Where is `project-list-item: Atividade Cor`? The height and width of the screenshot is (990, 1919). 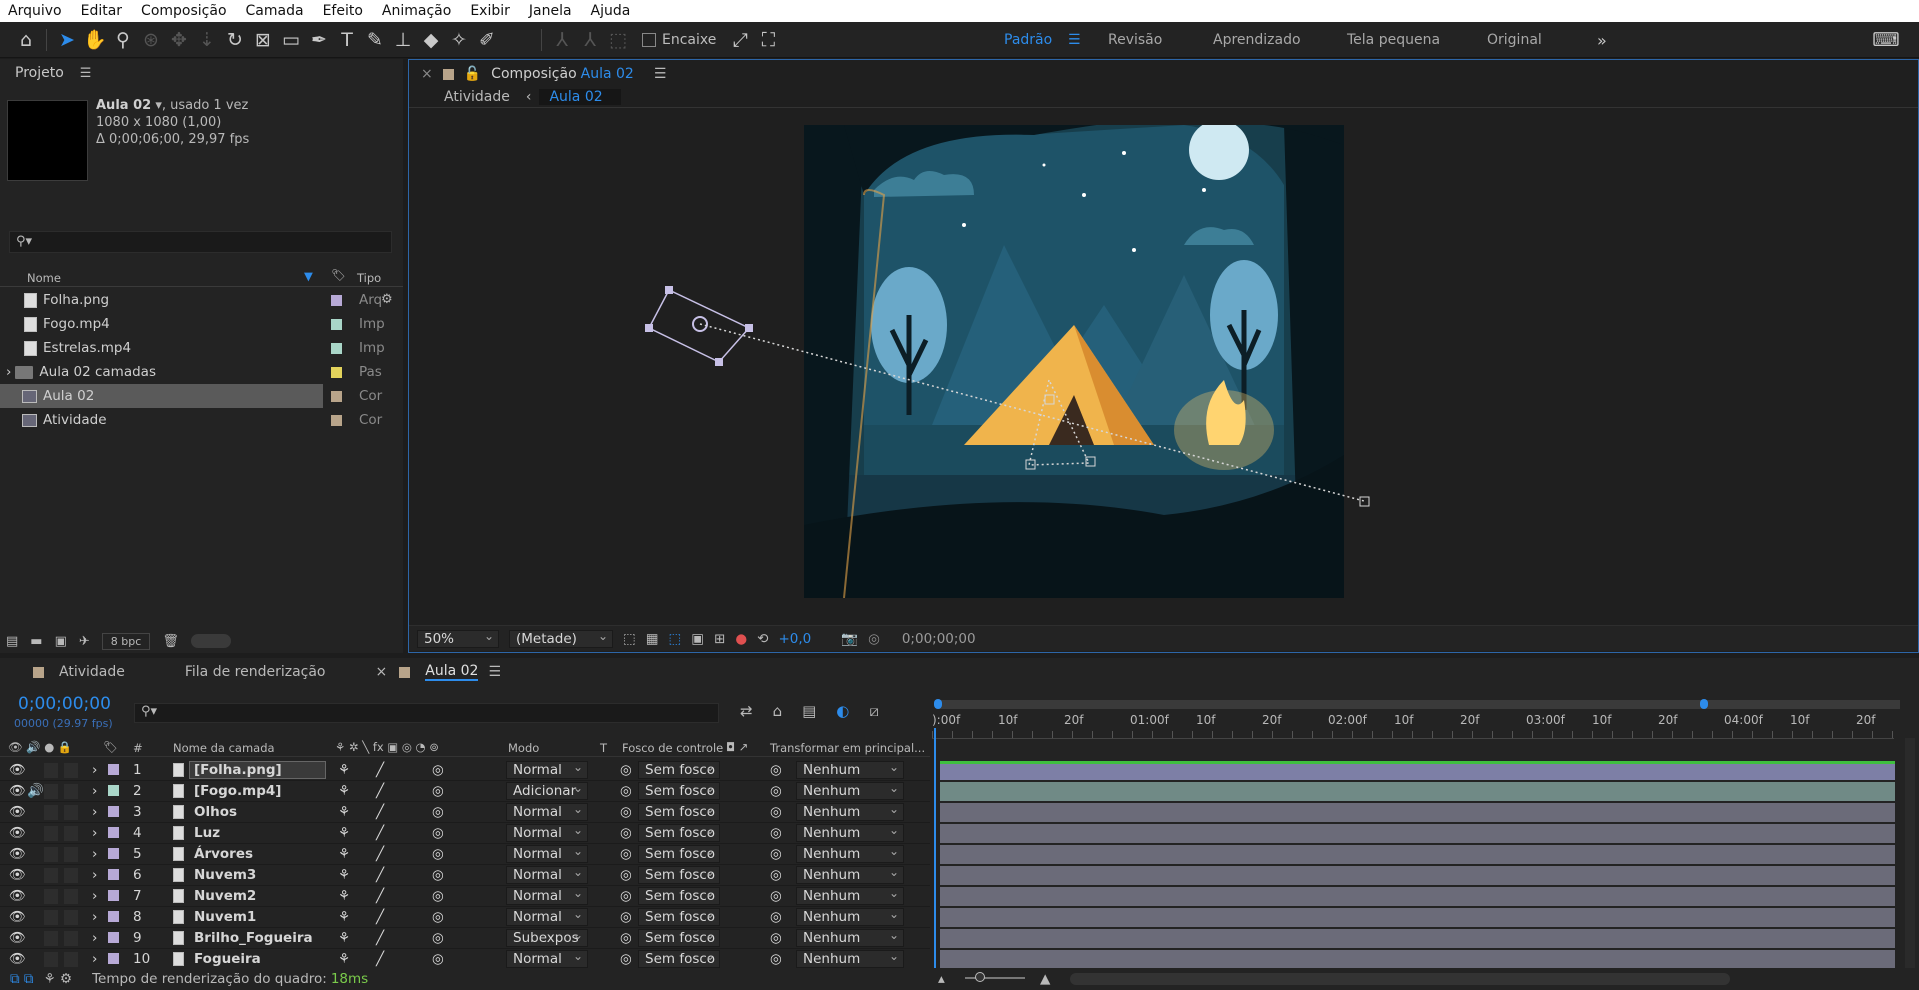
project-list-item: Atividade Cor is located at coordinates (191, 420).